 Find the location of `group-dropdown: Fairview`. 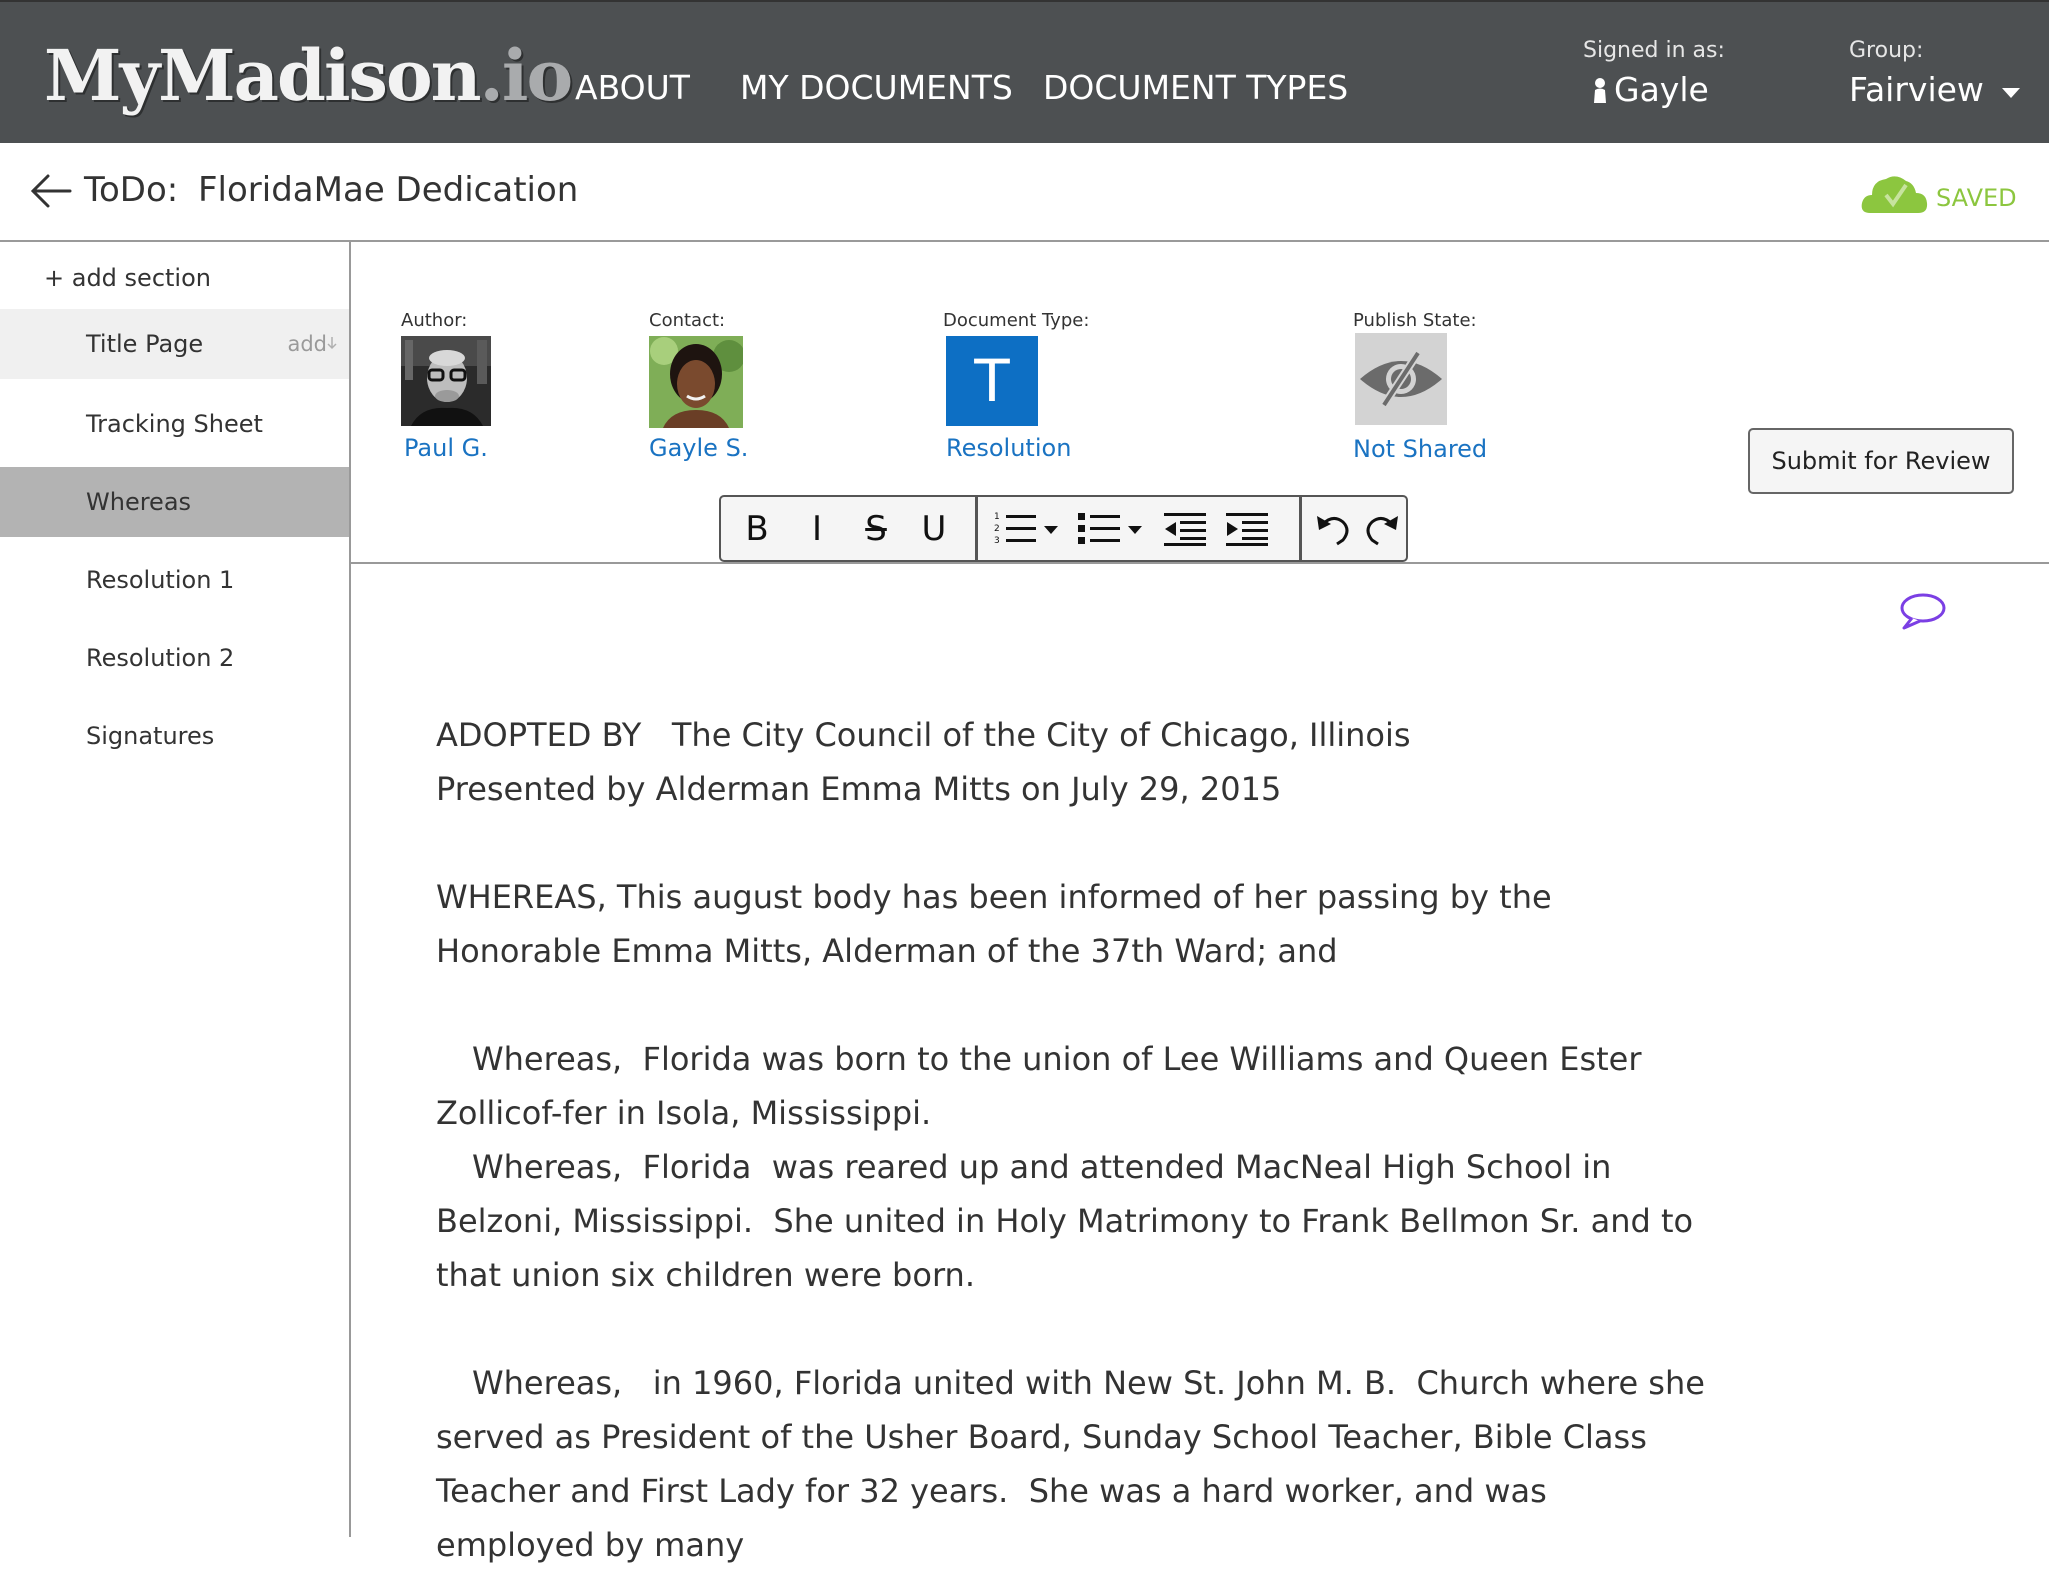

group-dropdown: Fairview is located at coordinates (1934, 89).